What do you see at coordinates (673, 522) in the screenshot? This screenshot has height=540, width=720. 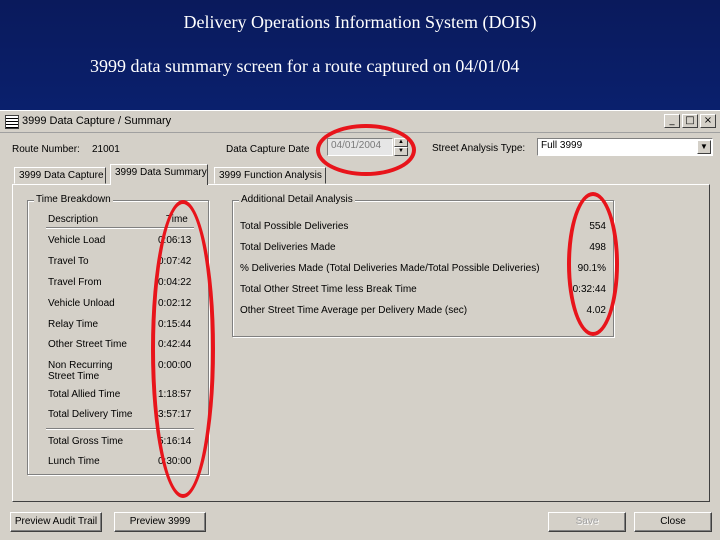 I see `close-button: Close` at bounding box center [673, 522].